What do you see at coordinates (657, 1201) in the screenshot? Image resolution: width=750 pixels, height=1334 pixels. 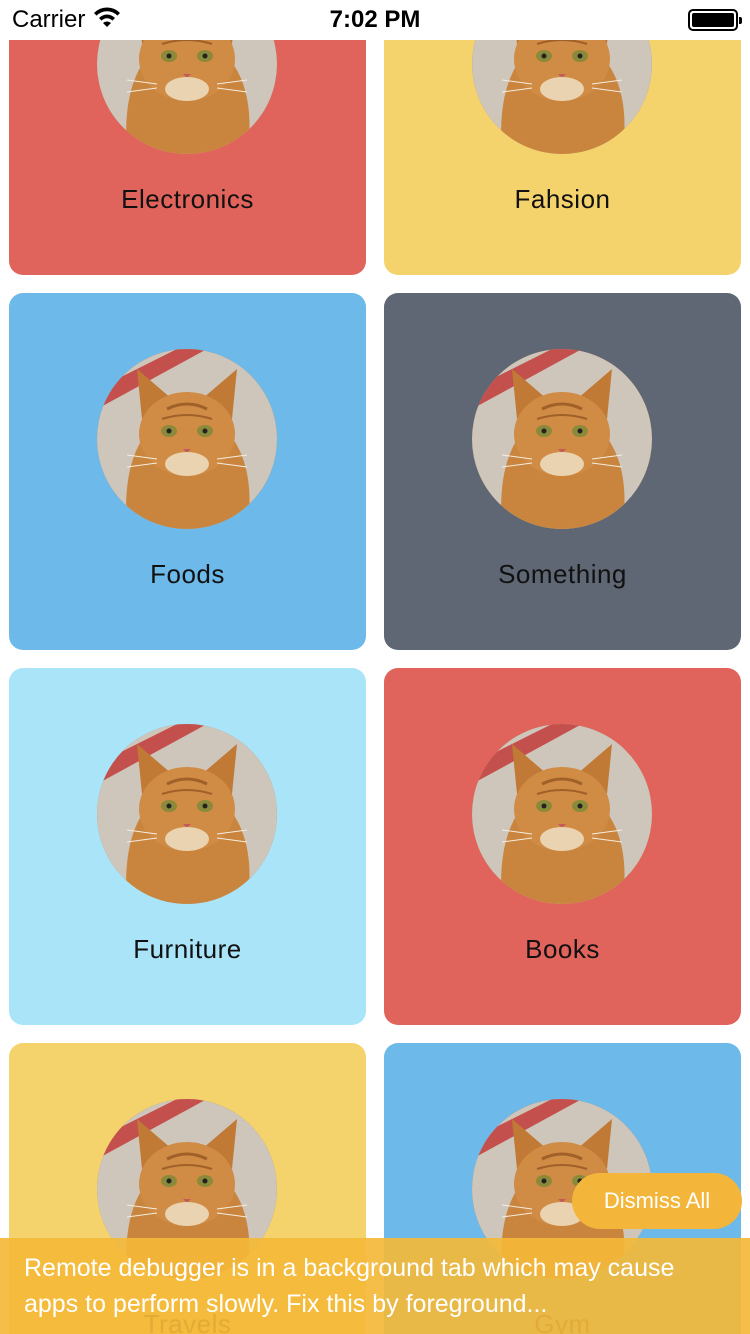 I see `dismiss-all-button: Dismiss All` at bounding box center [657, 1201].